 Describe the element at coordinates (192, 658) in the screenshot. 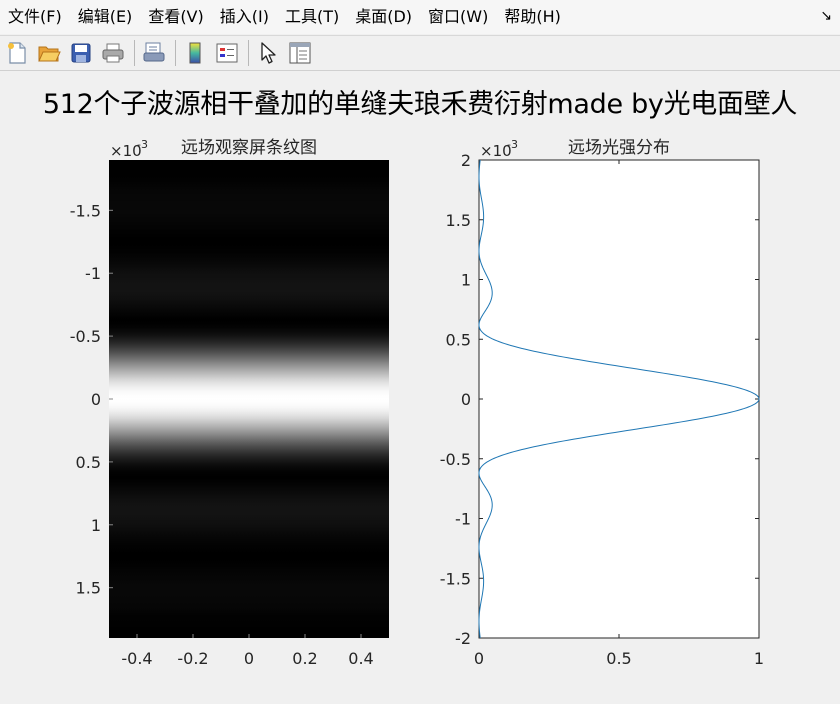

I see `x-tick-label: -0.2` at that location.